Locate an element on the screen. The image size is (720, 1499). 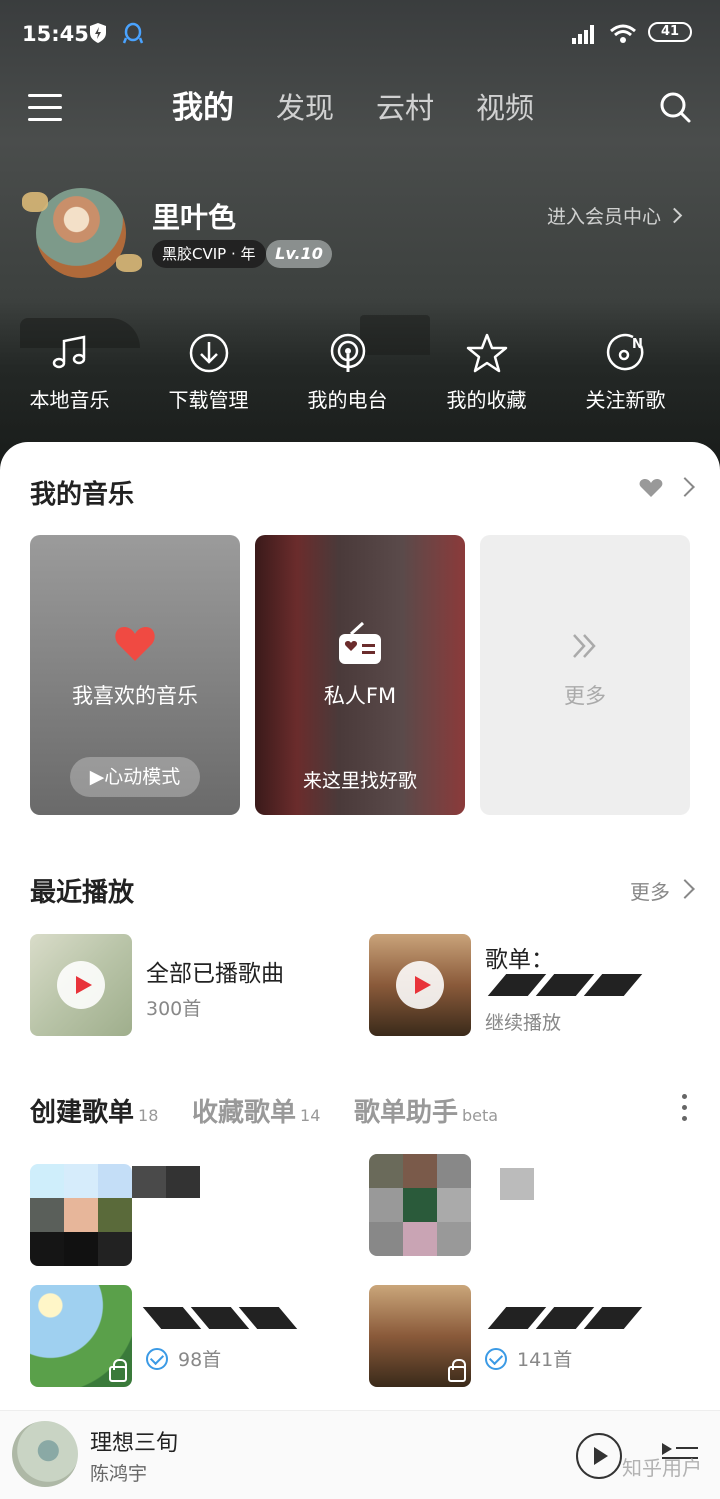
quick-label: 关注新歌 is located at coordinates (625, 400).